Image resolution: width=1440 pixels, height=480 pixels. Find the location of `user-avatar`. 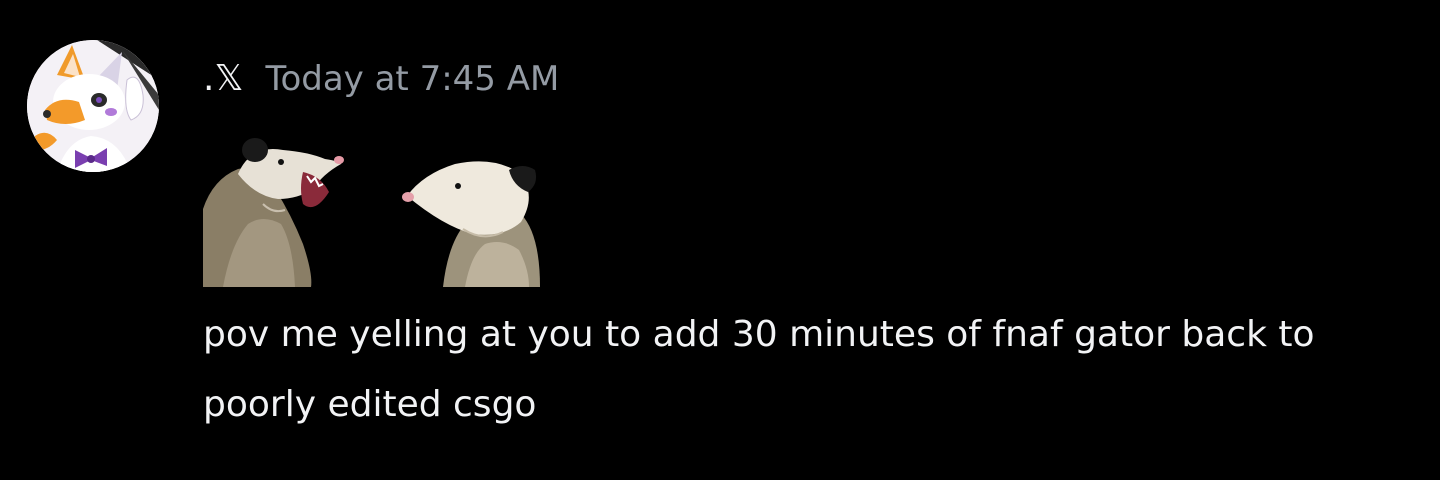

user-avatar is located at coordinates (93, 106).